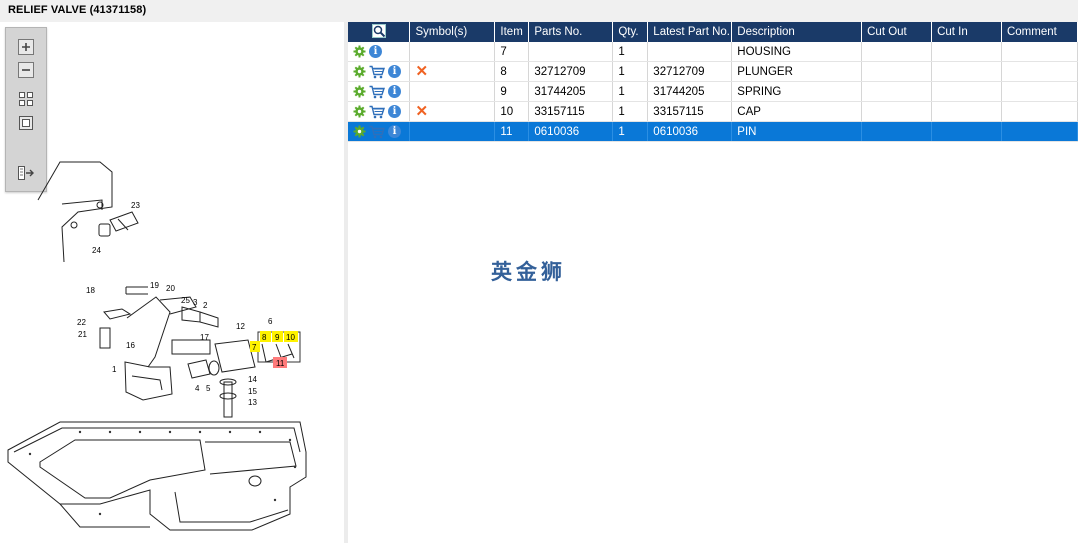 Image resolution: width=1078 pixels, height=543 pixels. What do you see at coordinates (208, 388) in the screenshot?
I see `callout-label: 5` at bounding box center [208, 388].